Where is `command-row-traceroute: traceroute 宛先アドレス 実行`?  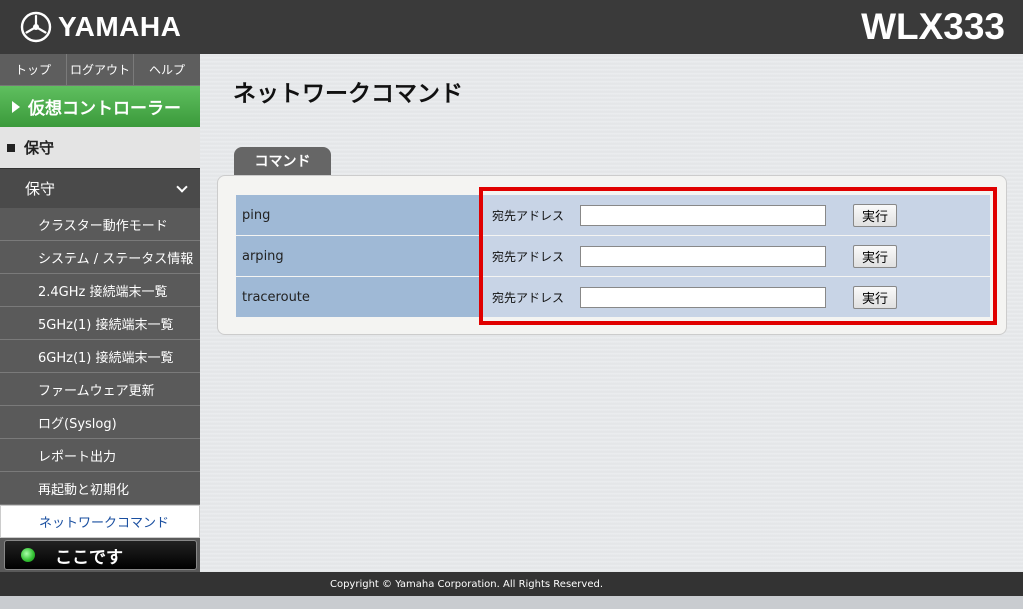
command-row-traceroute: traceroute 宛先アドレス 実行 is located at coordinates (613, 297).